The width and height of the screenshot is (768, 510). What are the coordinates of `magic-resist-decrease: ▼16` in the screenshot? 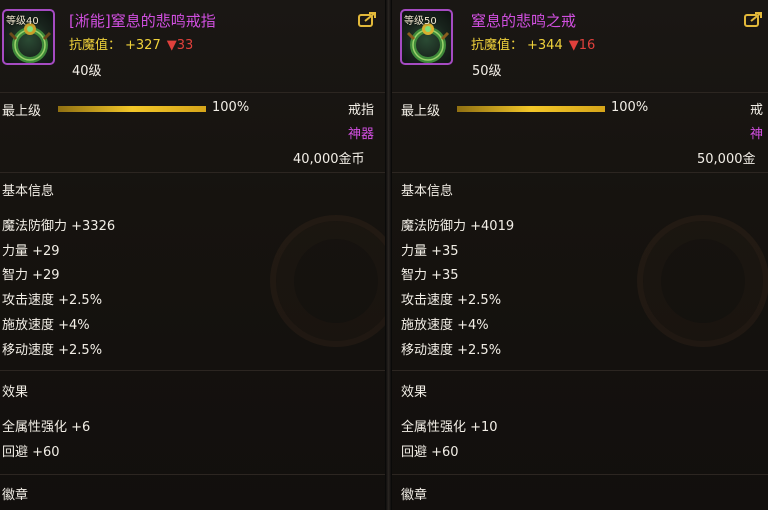 It's located at (582, 45).